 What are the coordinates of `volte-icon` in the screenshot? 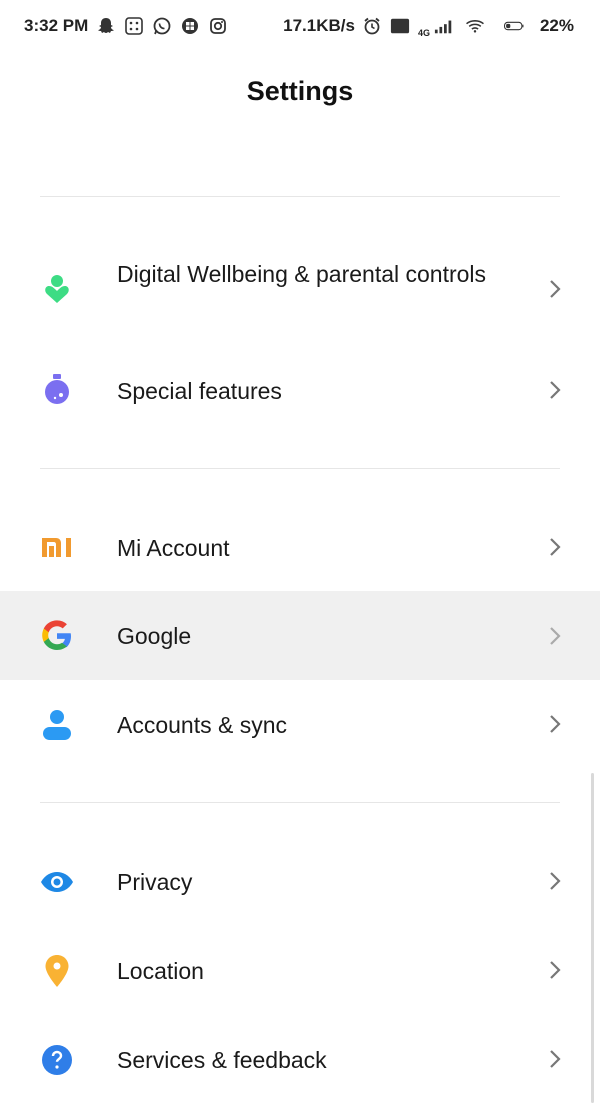 It's located at (400, 26).